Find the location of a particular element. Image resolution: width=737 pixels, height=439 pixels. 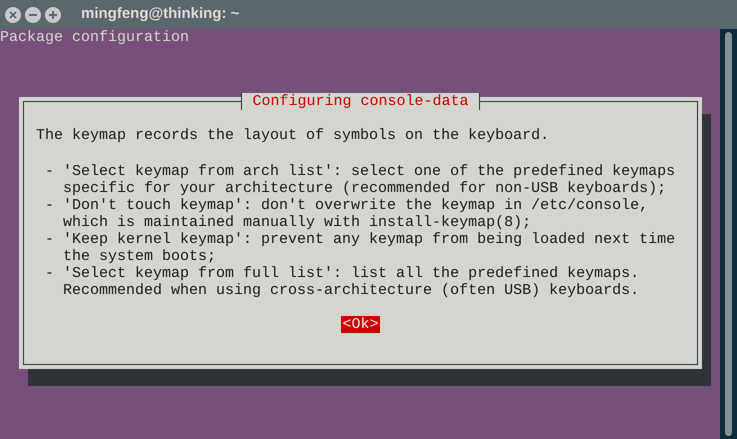

minimize-icon is located at coordinates (33, 15).